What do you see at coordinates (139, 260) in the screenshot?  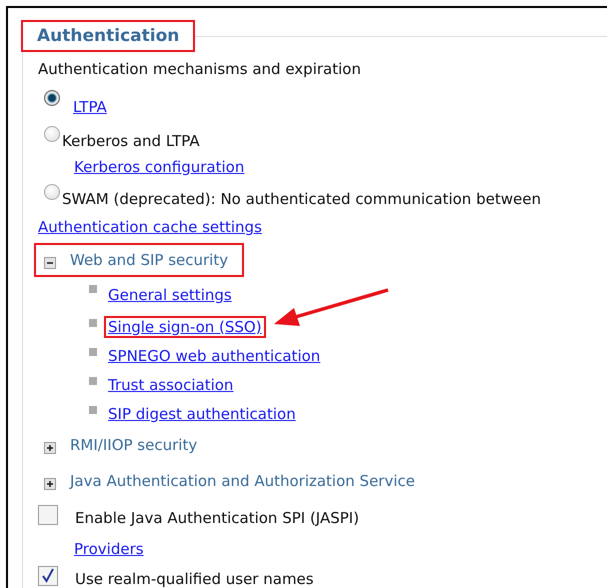 I see `group-header: Web and SIP security` at bounding box center [139, 260].